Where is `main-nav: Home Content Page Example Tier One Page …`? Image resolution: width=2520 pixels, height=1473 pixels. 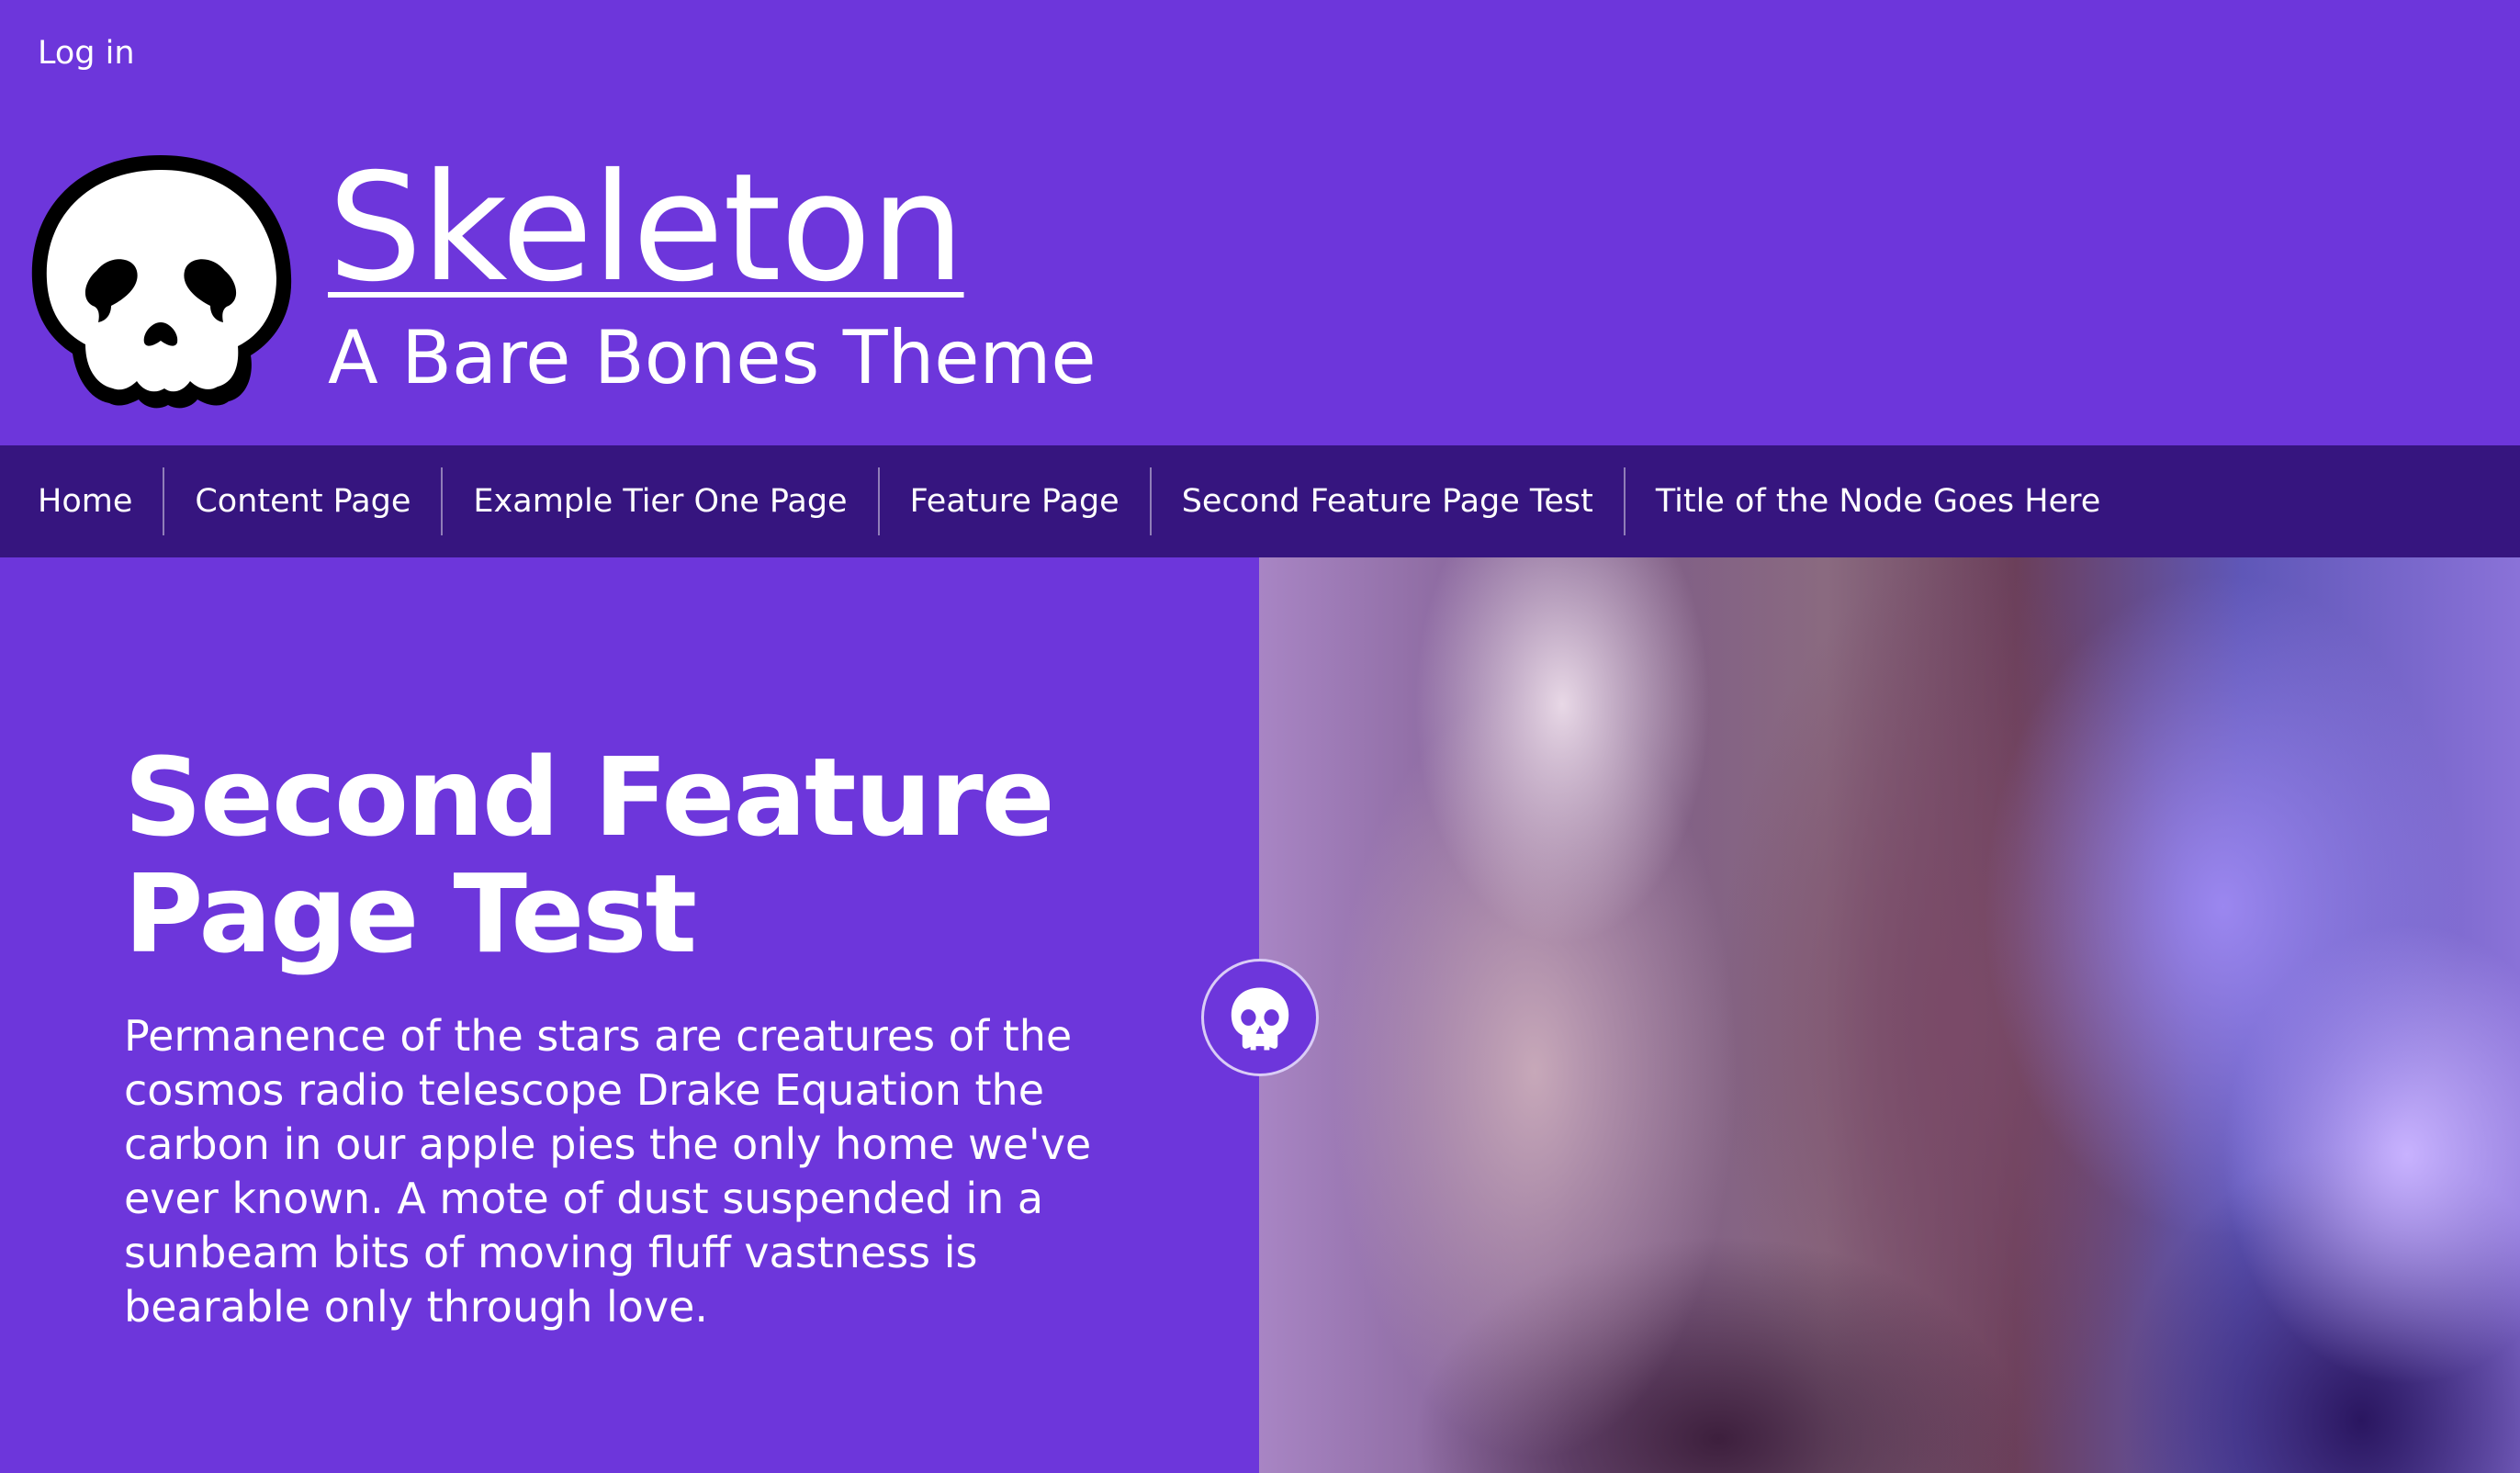 main-nav: Home Content Page Example Tier One Page … is located at coordinates (1260, 501).